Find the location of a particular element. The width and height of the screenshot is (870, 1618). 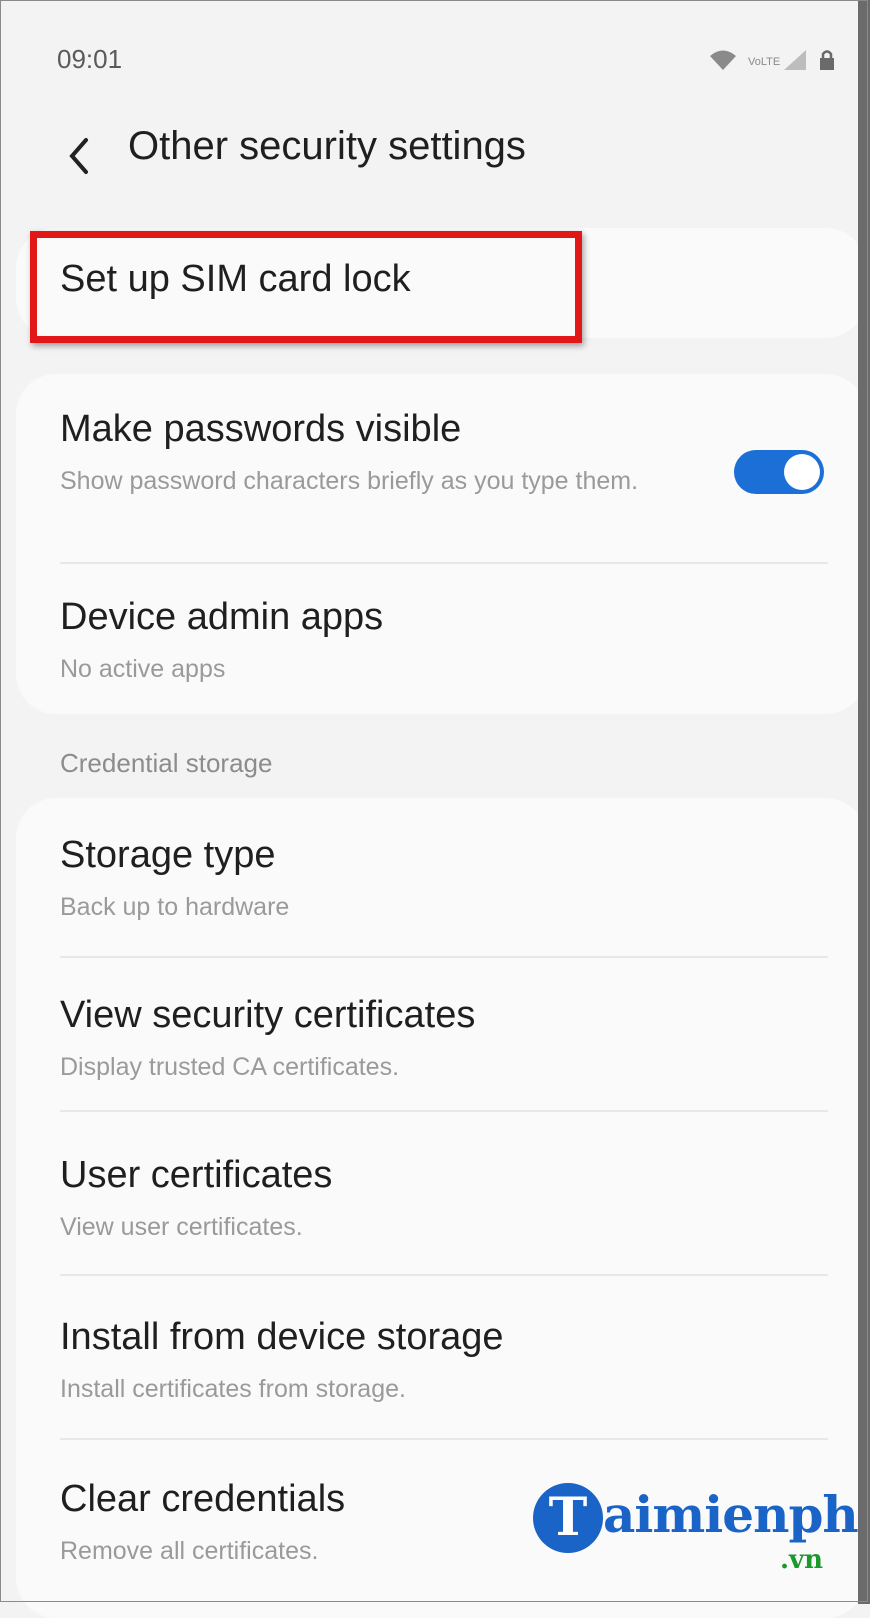

storage-type-item: Storage type Back up to hardware is located at coordinates (463, 879).